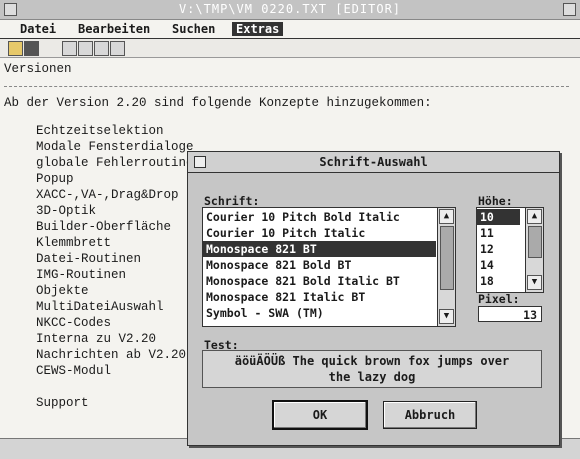 The width and height of the screenshot is (580, 459). Describe the element at coordinates (69, 48) in the screenshot. I see `cut-icon` at that location.